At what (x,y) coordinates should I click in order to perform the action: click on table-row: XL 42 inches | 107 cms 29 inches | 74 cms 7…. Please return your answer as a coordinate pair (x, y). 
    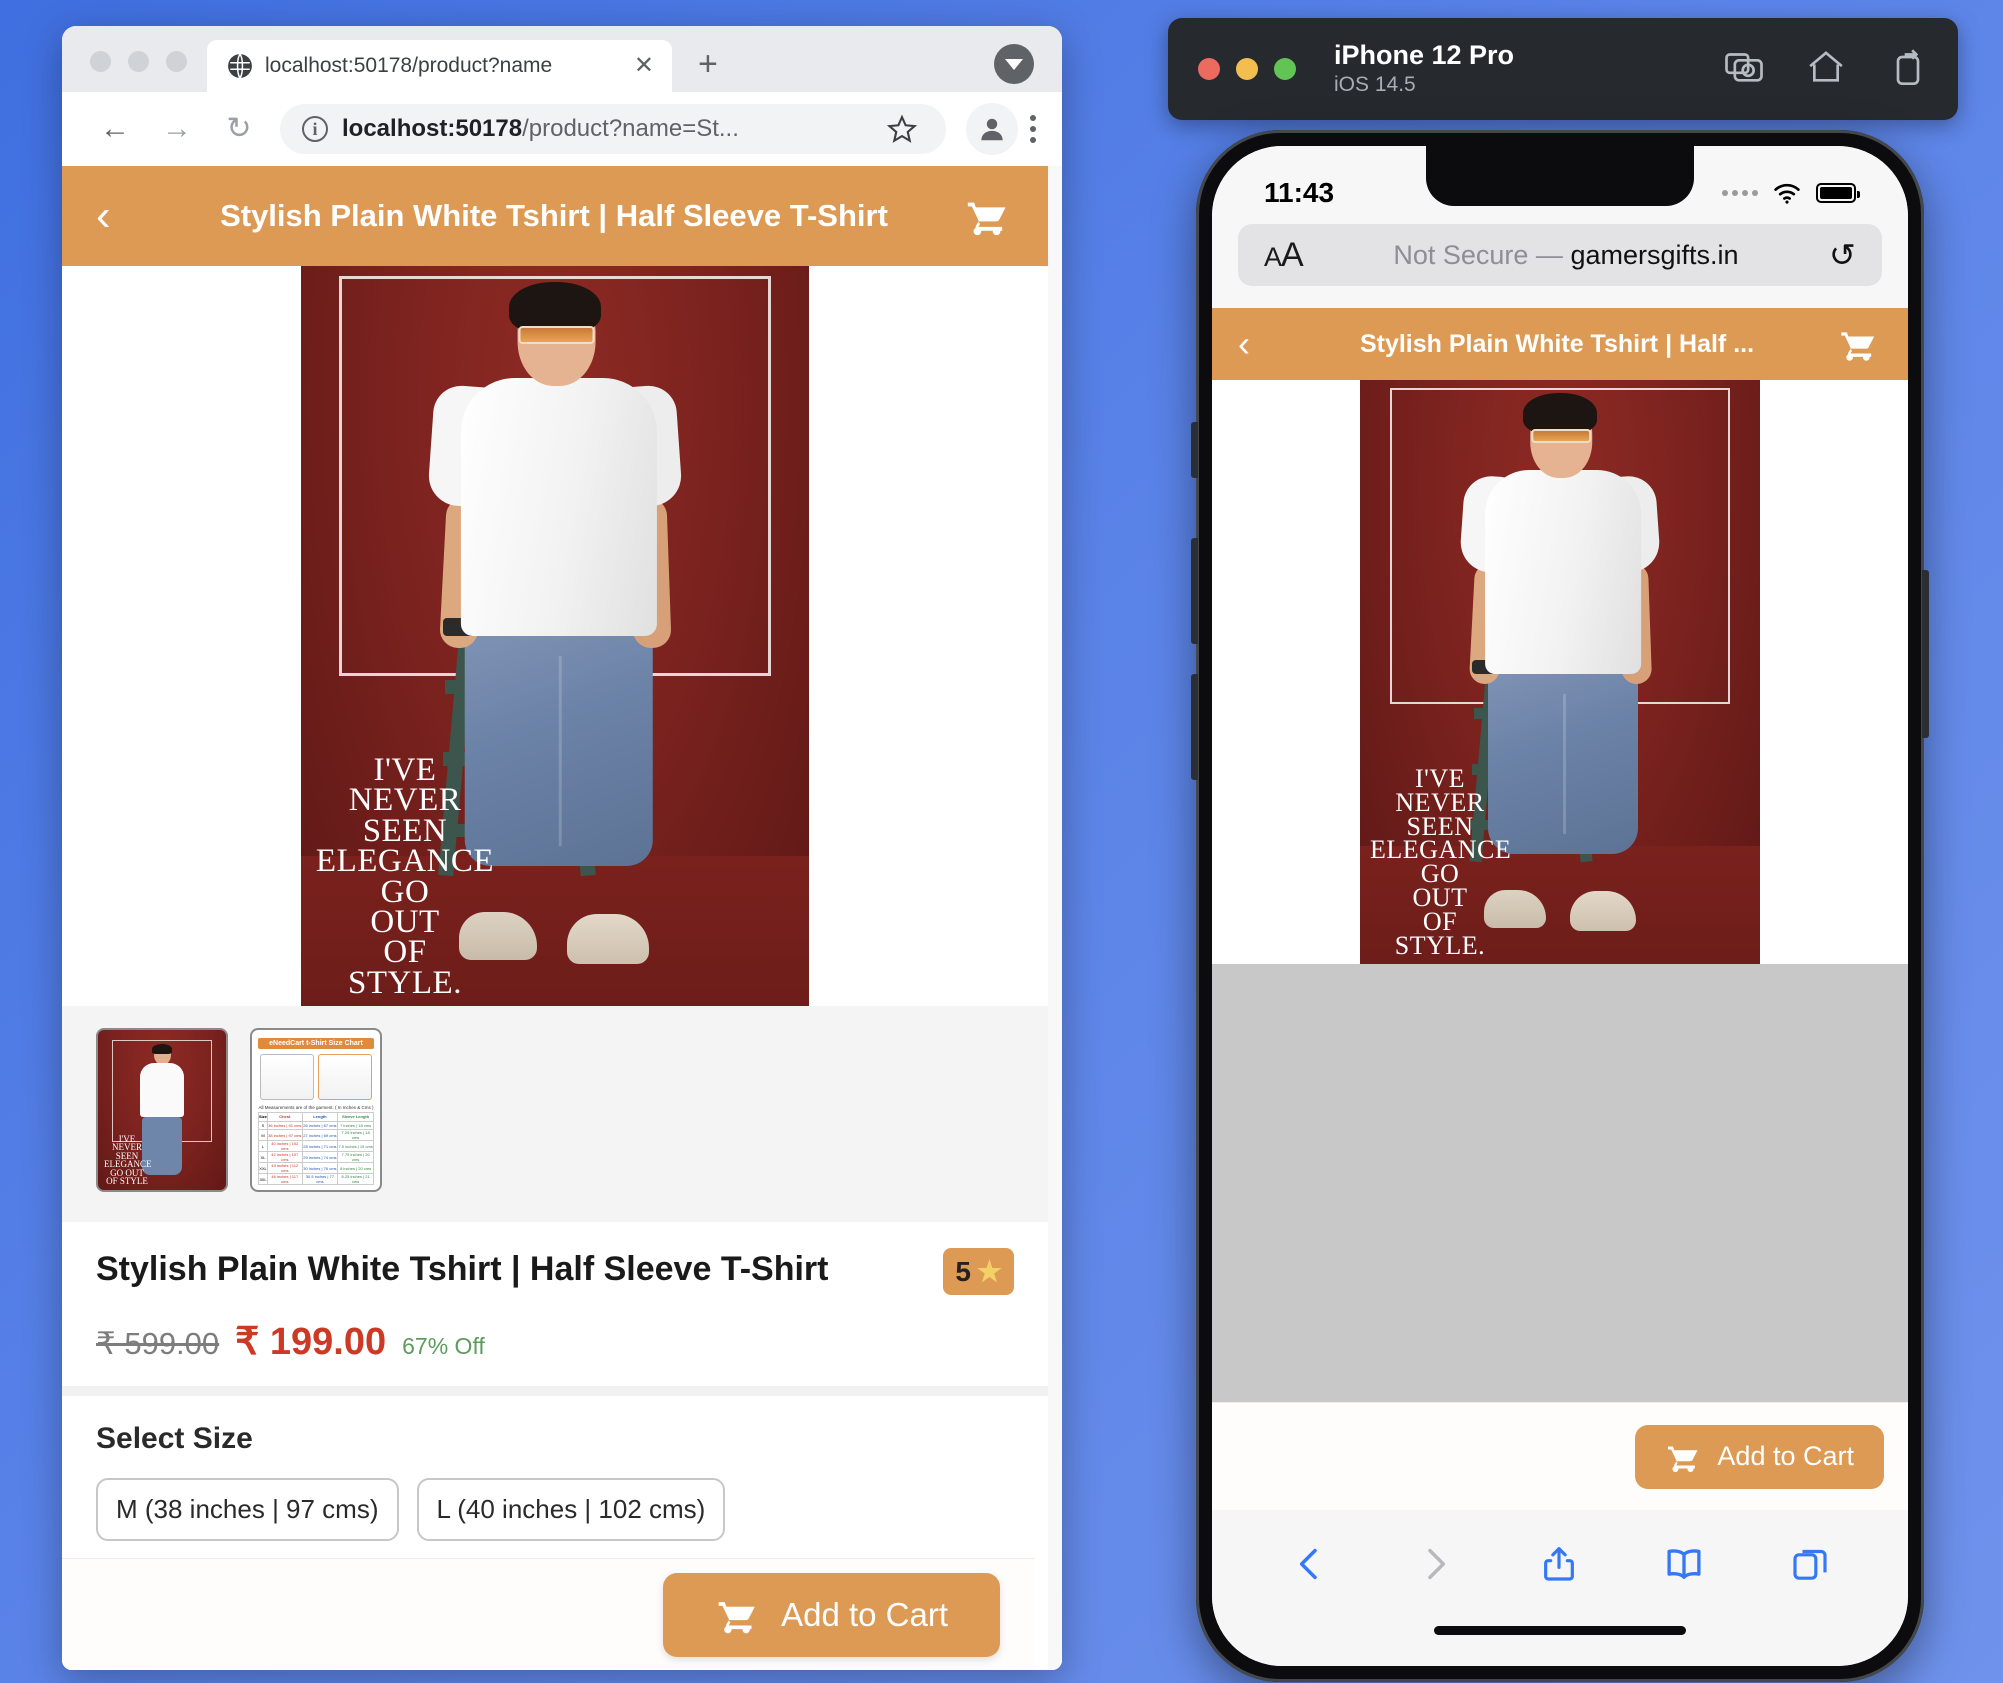
    Looking at the image, I should click on (315, 1157).